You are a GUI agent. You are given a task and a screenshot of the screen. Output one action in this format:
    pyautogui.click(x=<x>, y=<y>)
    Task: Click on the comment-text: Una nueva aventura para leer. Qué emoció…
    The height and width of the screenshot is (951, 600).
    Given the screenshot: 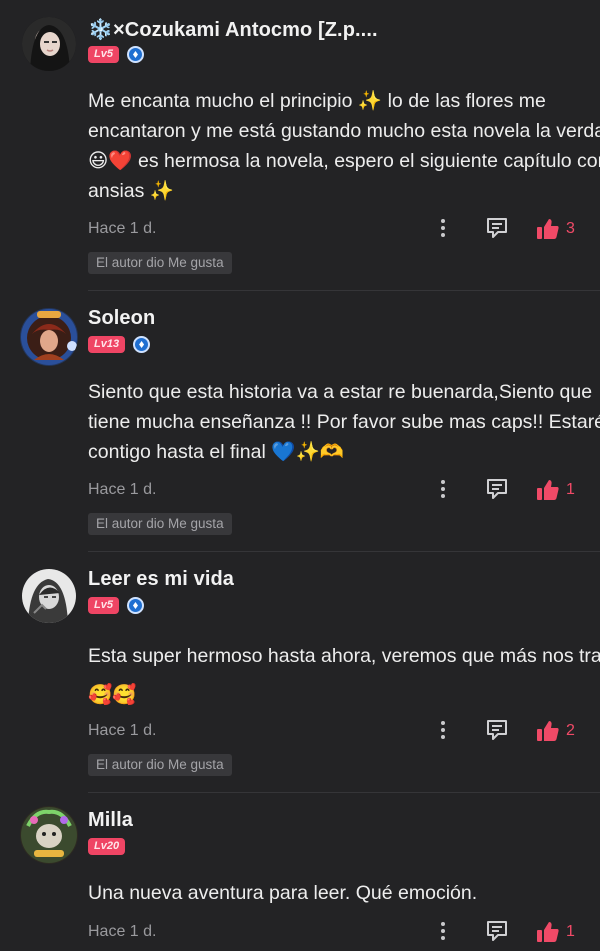 What is the action you would take?
    pyautogui.click(x=283, y=893)
    